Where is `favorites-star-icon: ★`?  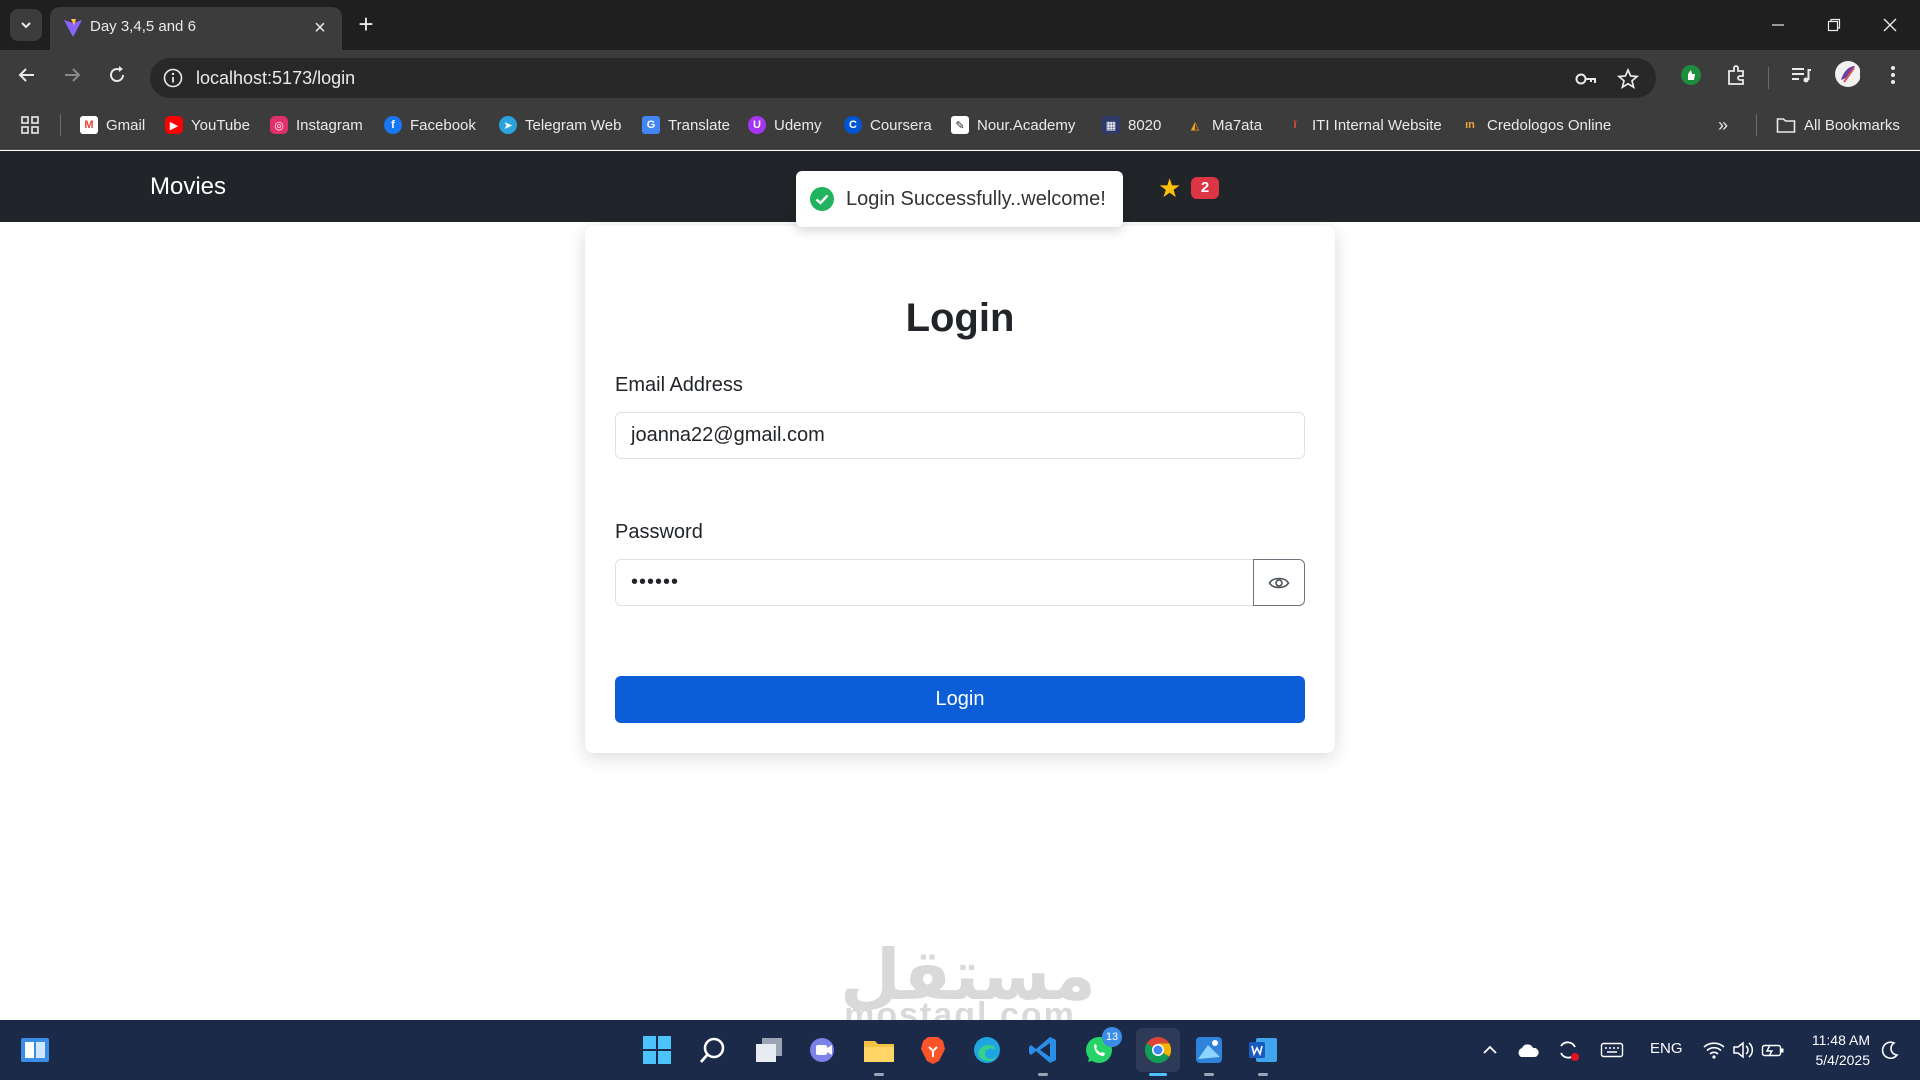 favorites-star-icon: ★ is located at coordinates (1169, 188).